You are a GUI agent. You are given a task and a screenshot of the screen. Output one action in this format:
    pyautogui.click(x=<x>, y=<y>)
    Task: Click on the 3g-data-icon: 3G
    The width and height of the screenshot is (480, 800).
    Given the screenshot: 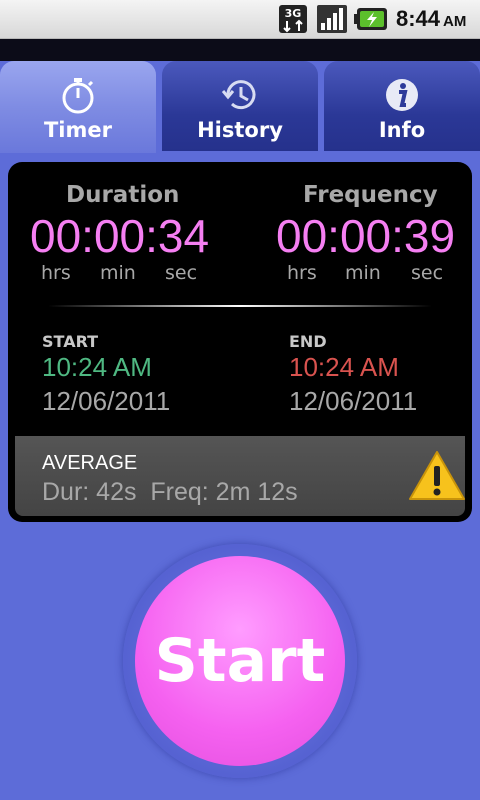 What is the action you would take?
    pyautogui.click(x=293, y=19)
    